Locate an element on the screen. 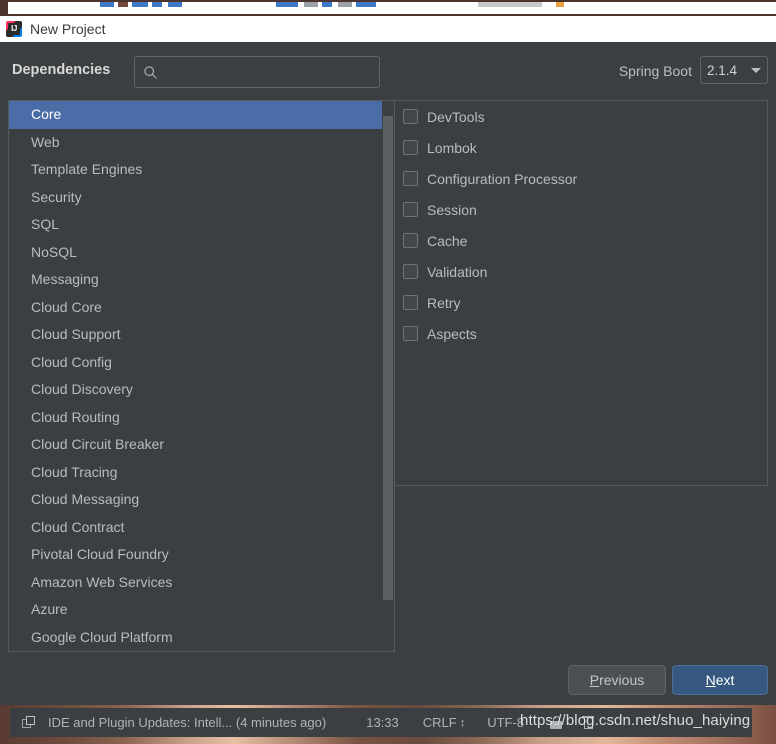  window-title-bar: IJ New Project is located at coordinates (388, 29).